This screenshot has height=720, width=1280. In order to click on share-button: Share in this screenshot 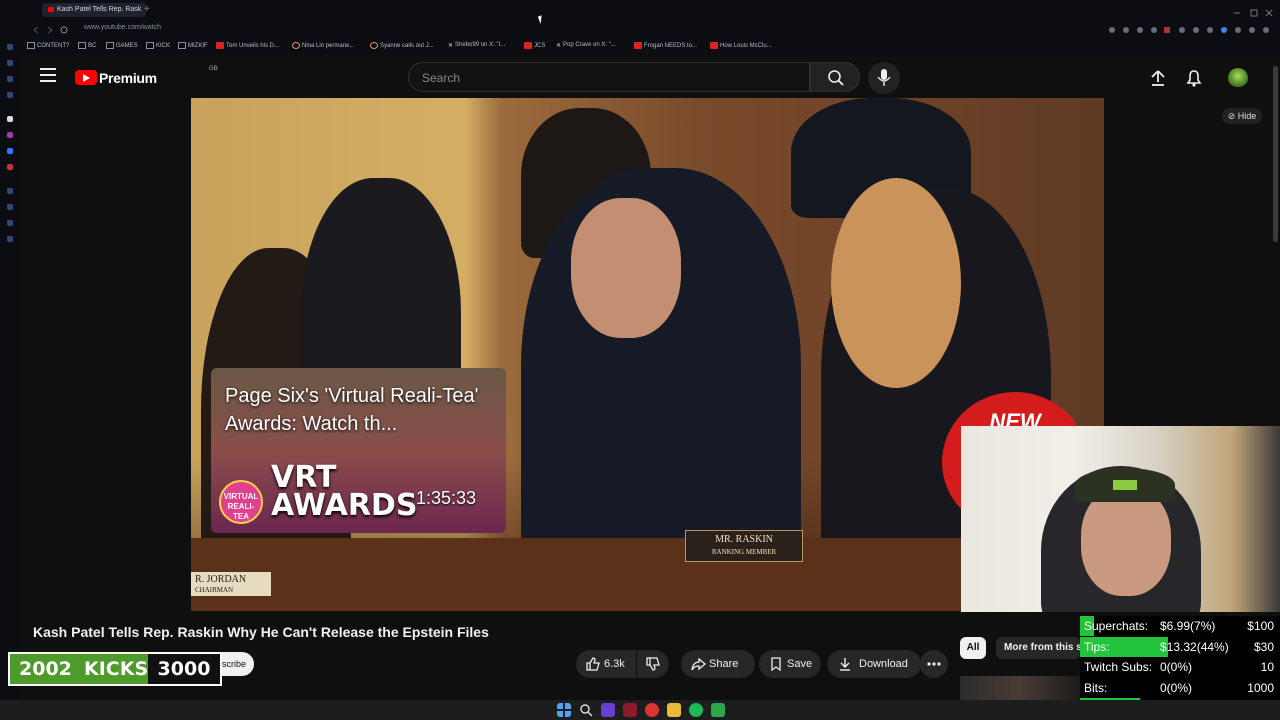, I will do `click(718, 664)`.